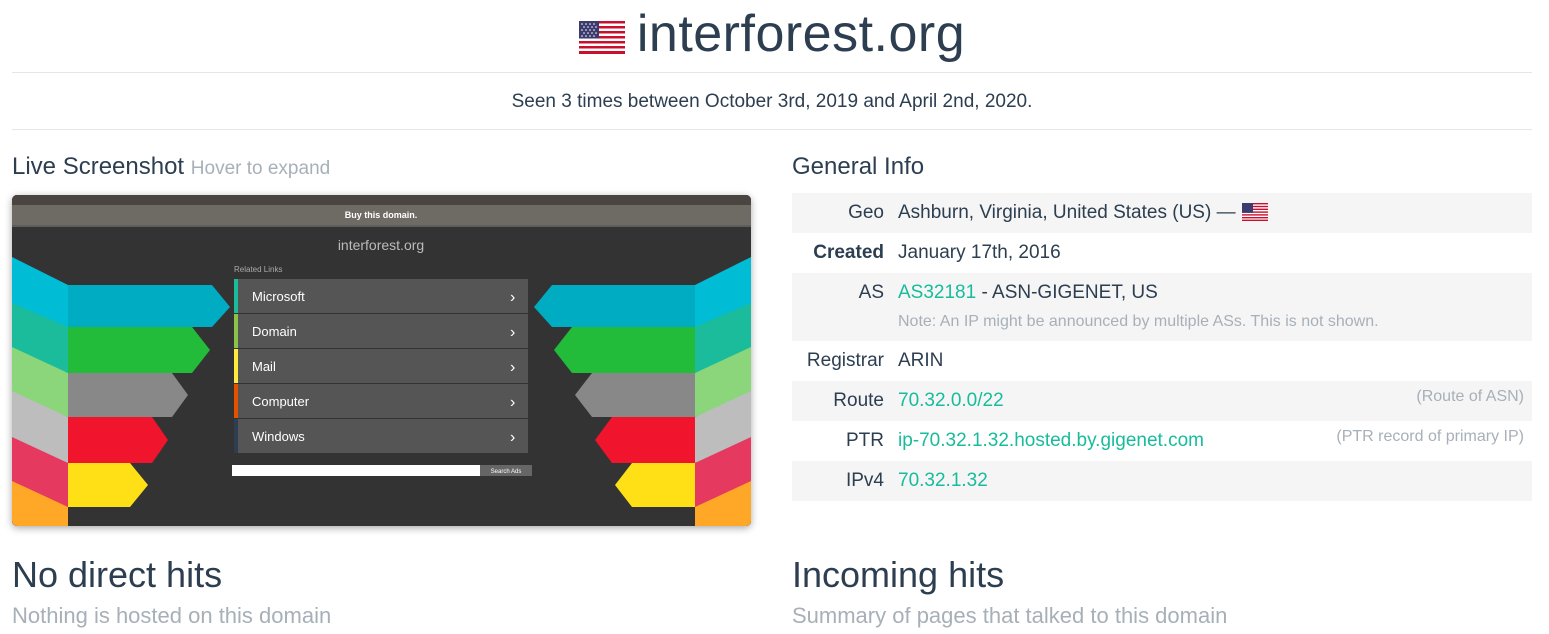 This screenshot has width=1549, height=634. What do you see at coordinates (274, 331) in the screenshot?
I see `related-link: Domain` at bounding box center [274, 331].